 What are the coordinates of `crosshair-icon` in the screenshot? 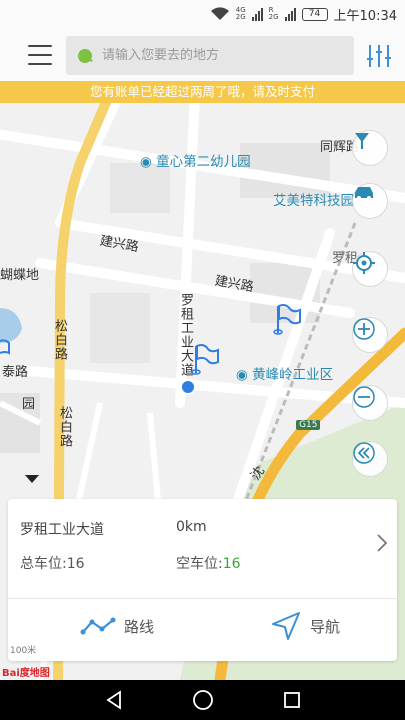 It's located at (364, 263).